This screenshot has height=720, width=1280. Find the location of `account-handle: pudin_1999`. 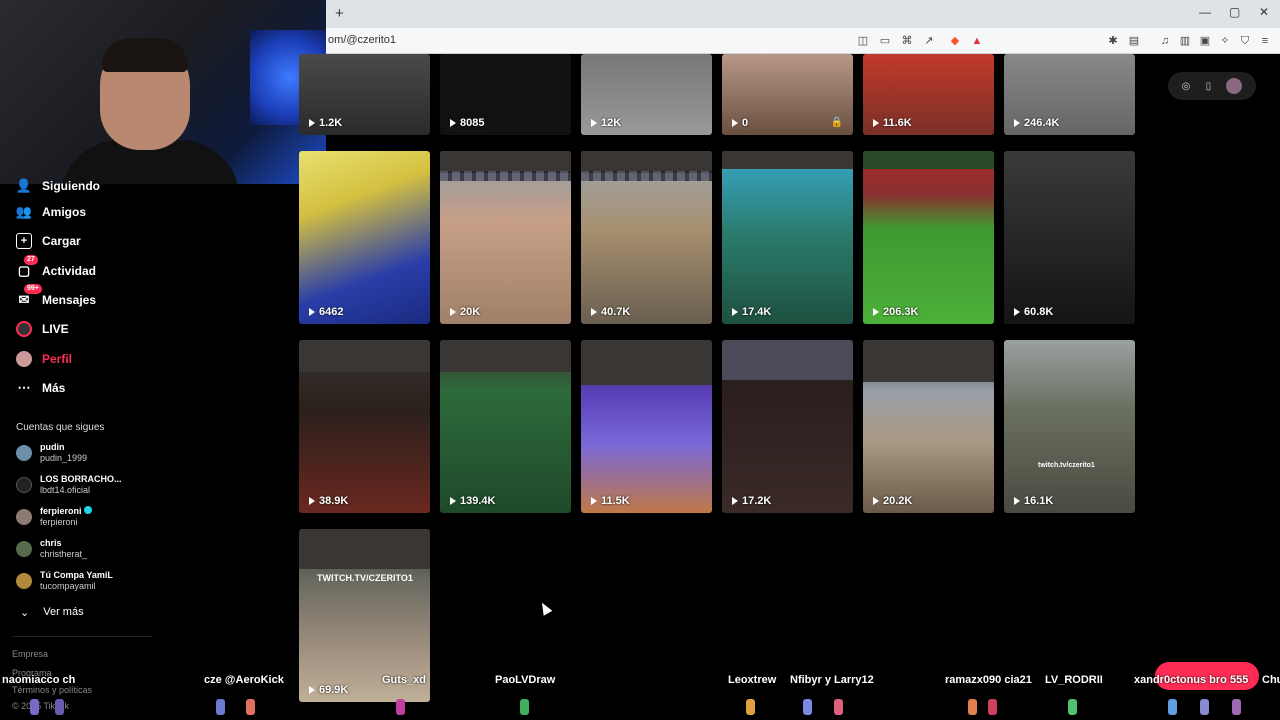

account-handle: pudin_1999 is located at coordinates (64, 458).